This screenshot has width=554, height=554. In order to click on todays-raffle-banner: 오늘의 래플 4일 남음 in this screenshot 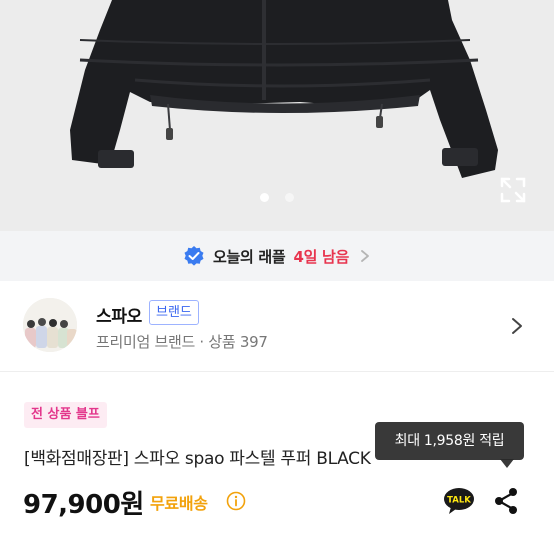, I will do `click(277, 256)`.